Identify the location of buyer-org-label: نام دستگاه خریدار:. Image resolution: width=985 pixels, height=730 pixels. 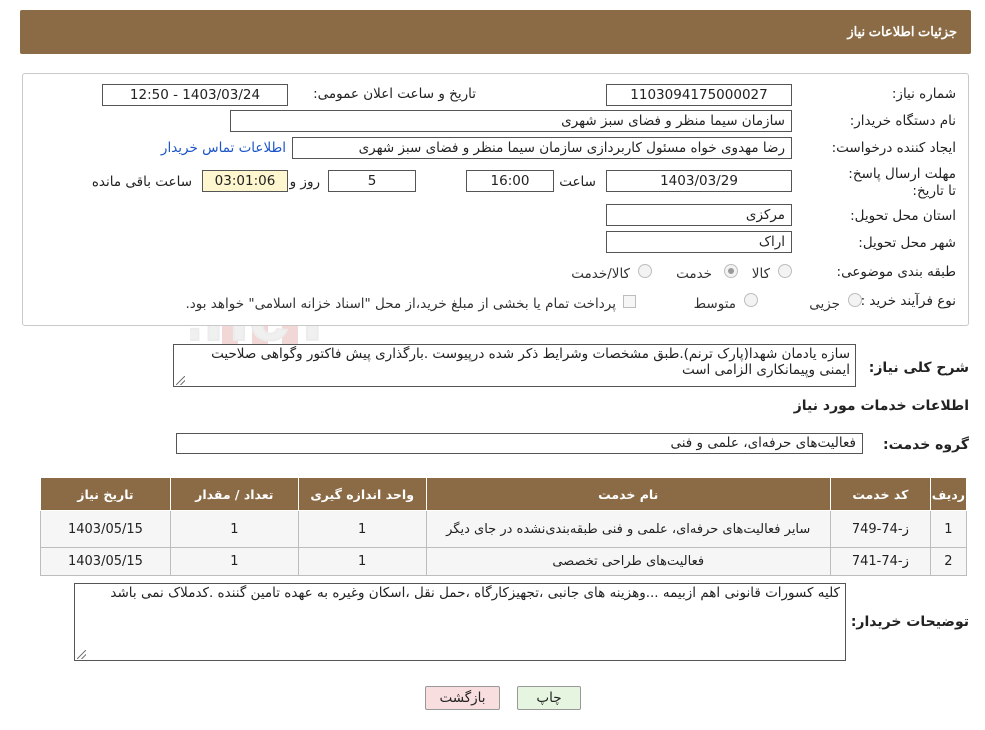
(902, 121).